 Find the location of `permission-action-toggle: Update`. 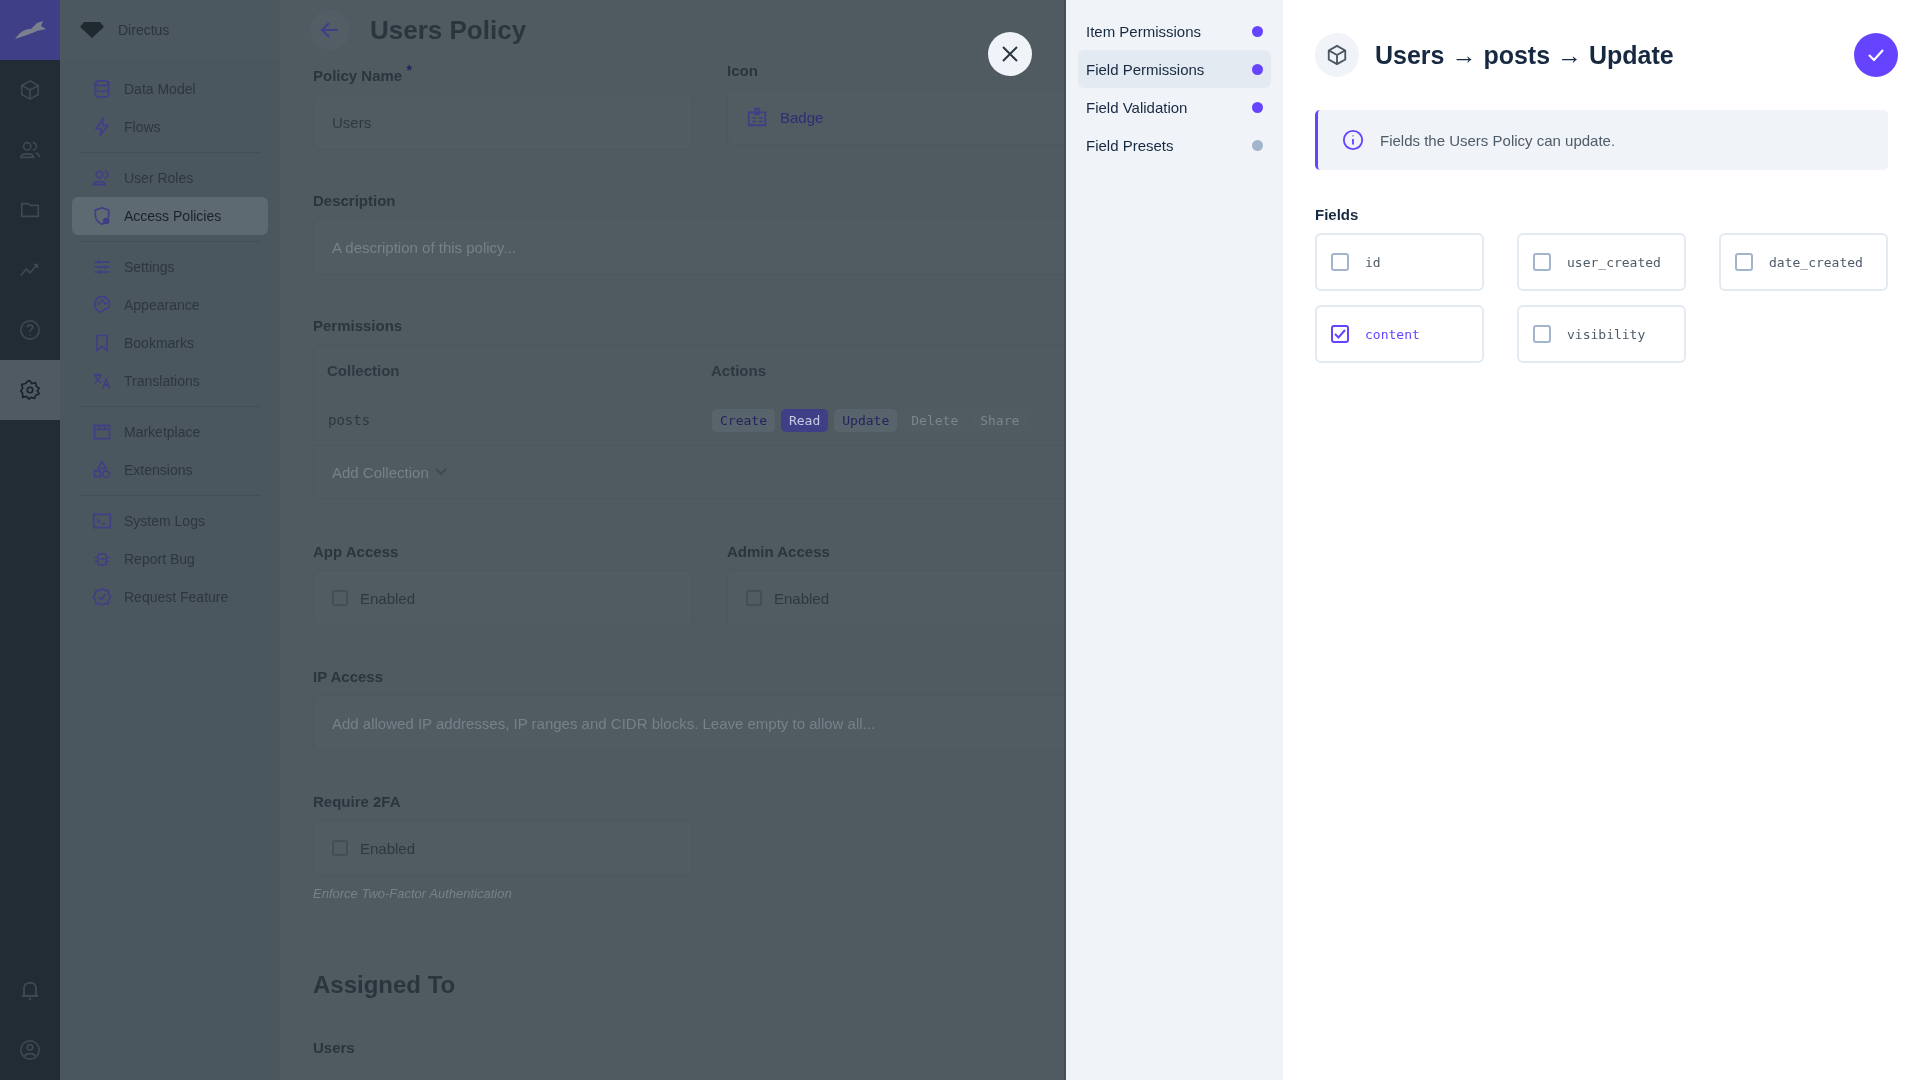

permission-action-toggle: Update is located at coordinates (866, 420).